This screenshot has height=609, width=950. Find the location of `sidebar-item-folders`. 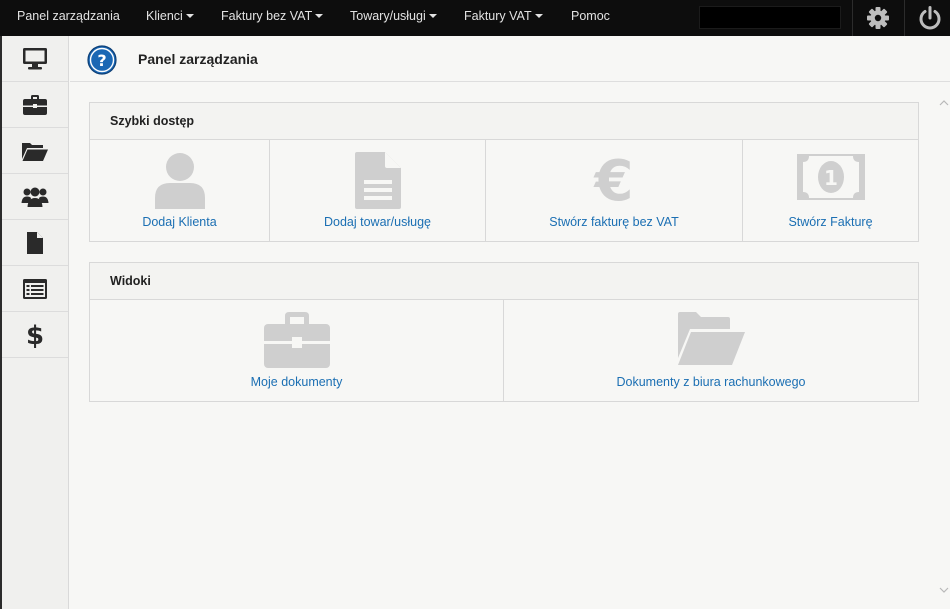

sidebar-item-folders is located at coordinates (35, 151).